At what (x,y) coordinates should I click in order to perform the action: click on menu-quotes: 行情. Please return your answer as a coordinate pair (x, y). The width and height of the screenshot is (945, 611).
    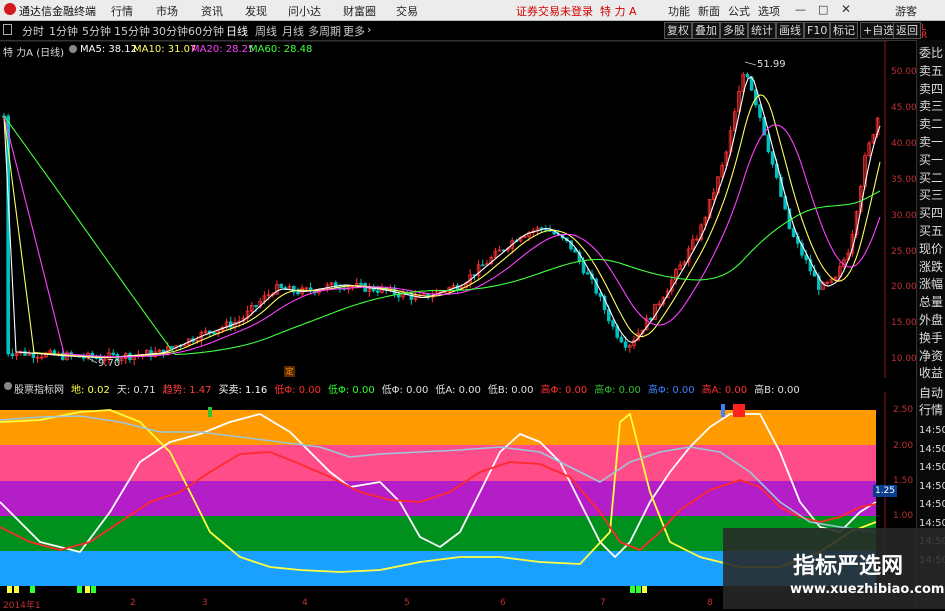
    Looking at the image, I should click on (122, 11).